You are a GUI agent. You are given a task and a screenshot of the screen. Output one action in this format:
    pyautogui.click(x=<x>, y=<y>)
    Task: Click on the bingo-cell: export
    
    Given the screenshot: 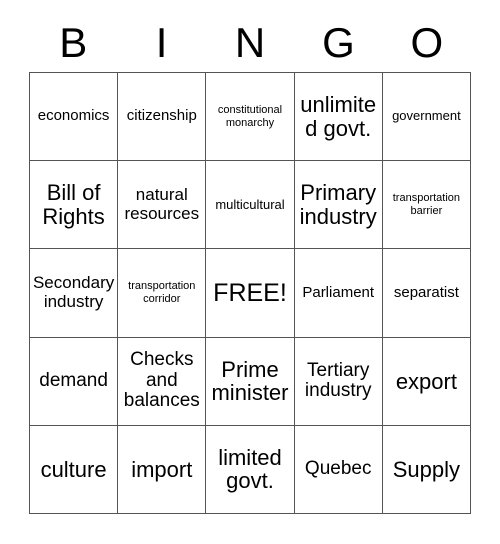 What is the action you would take?
    pyautogui.click(x=426, y=381)
    